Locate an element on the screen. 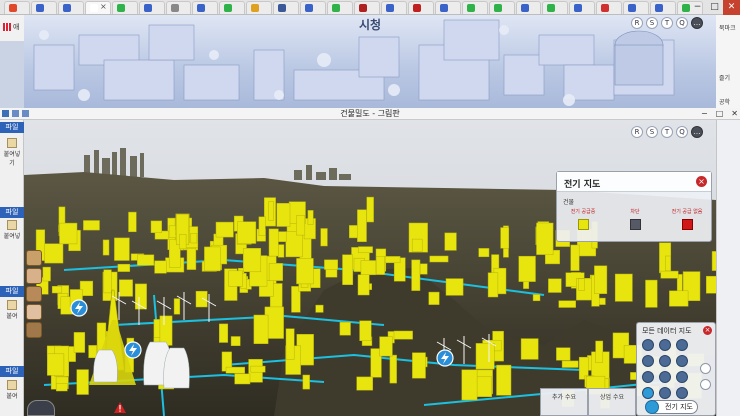 The width and height of the screenshot is (740, 416). save-icon is located at coordinates (5, 113).